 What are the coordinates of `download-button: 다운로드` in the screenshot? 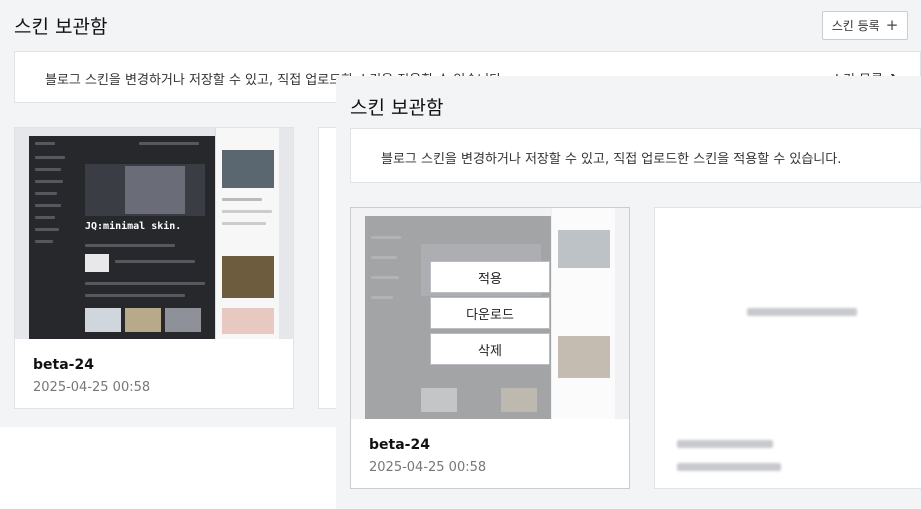 It's located at (490, 313).